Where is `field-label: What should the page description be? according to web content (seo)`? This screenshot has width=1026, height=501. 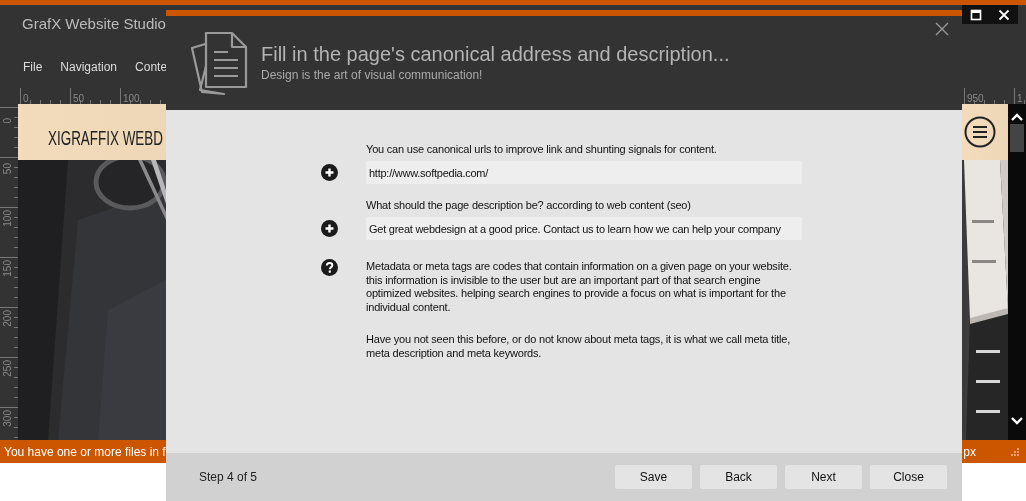 field-label: What should the page description be? according to web content (seo) is located at coordinates (529, 205).